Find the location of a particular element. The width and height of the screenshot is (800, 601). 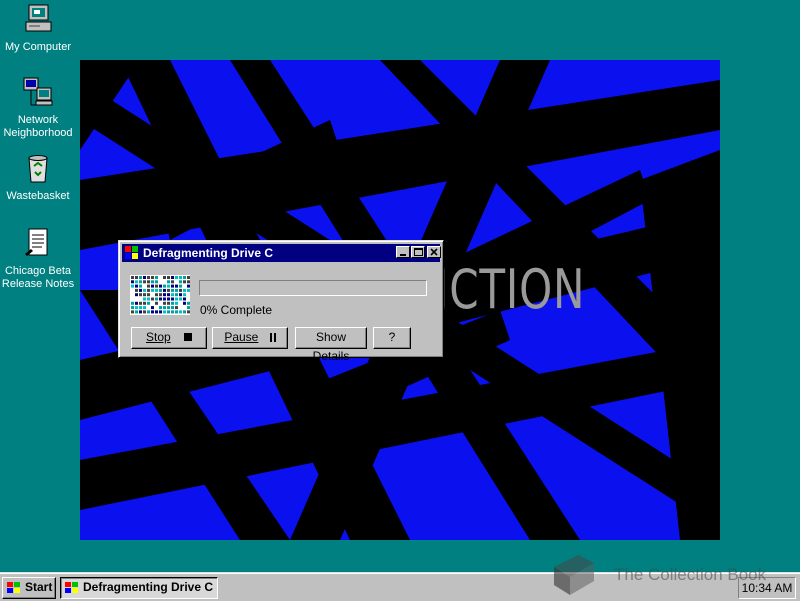

network-neighborhood-icon is located at coordinates (38, 91).